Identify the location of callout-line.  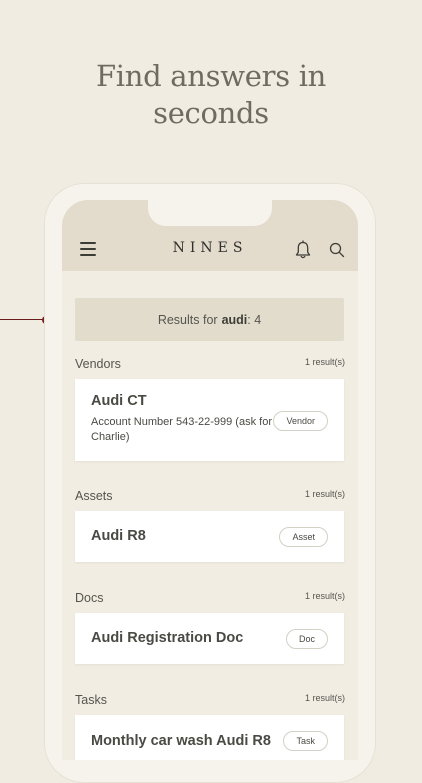
(22, 319).